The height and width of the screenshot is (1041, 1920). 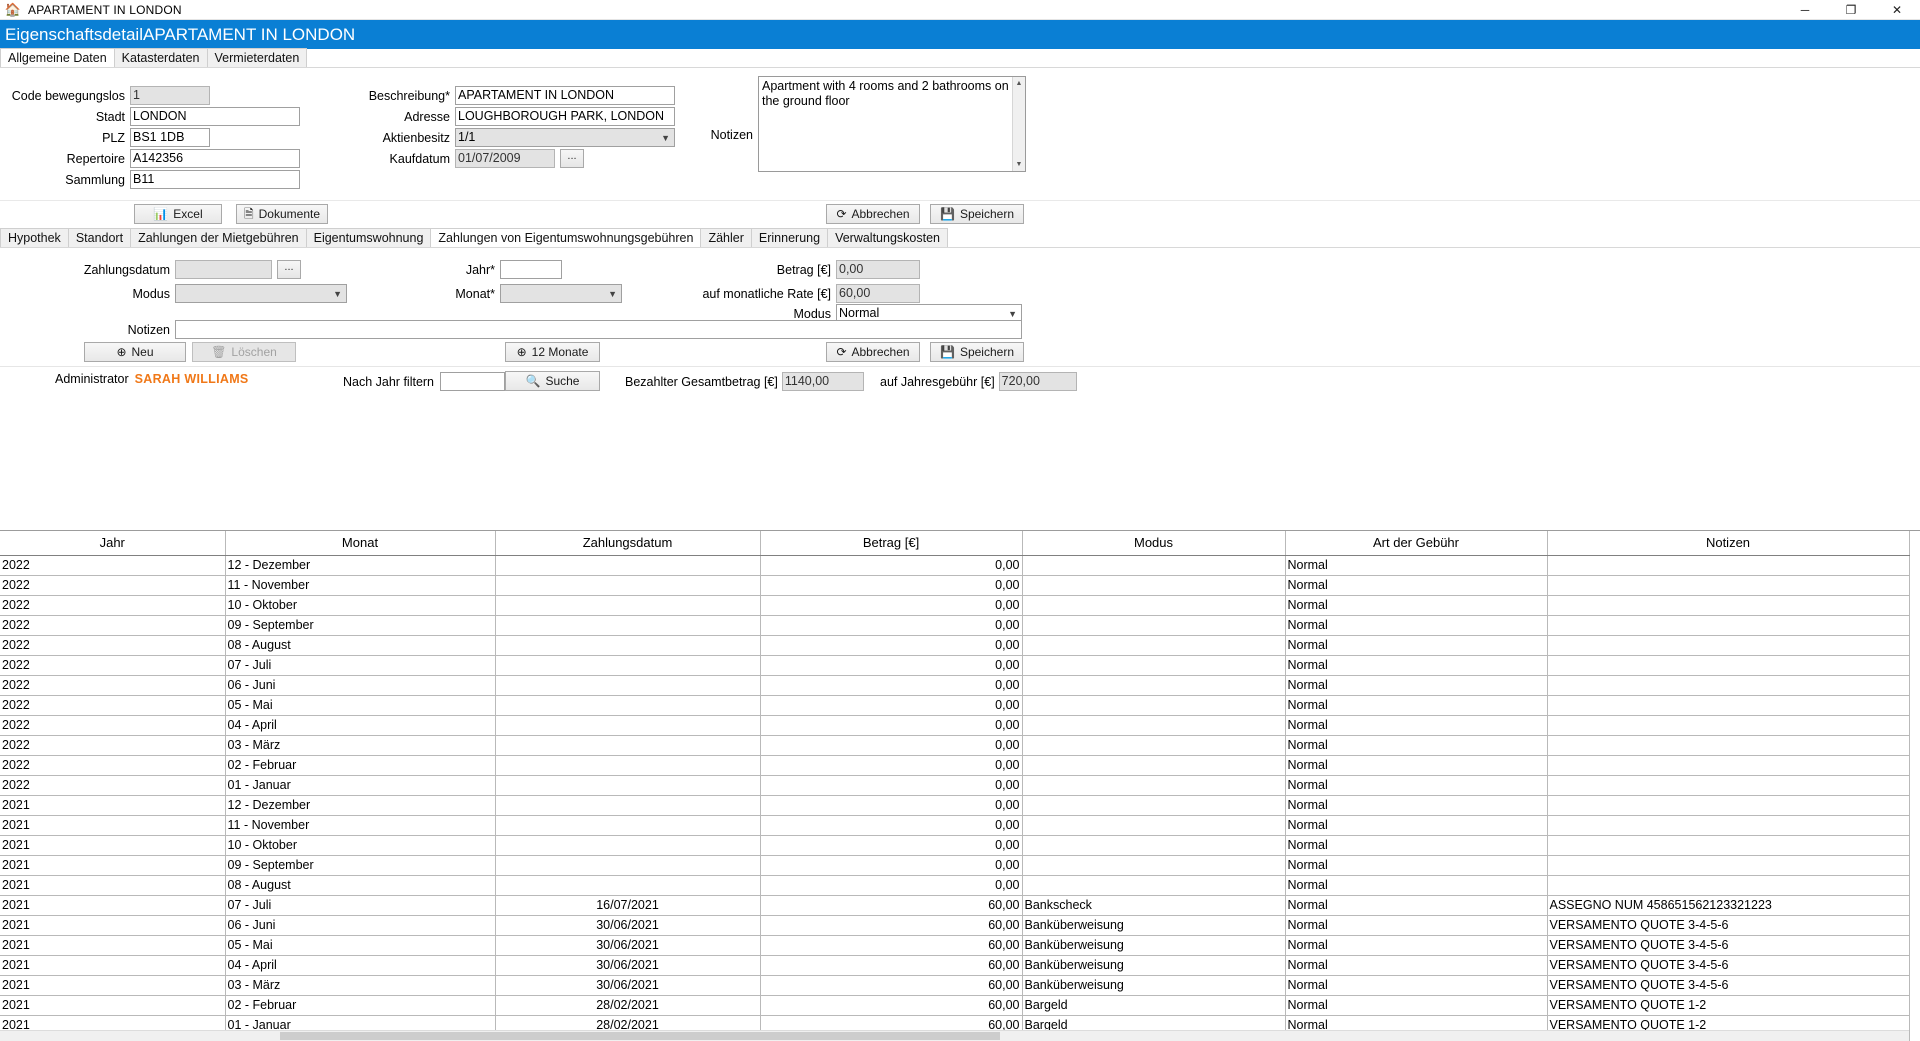 I want to click on city-input: LONDON, so click(x=215, y=116).